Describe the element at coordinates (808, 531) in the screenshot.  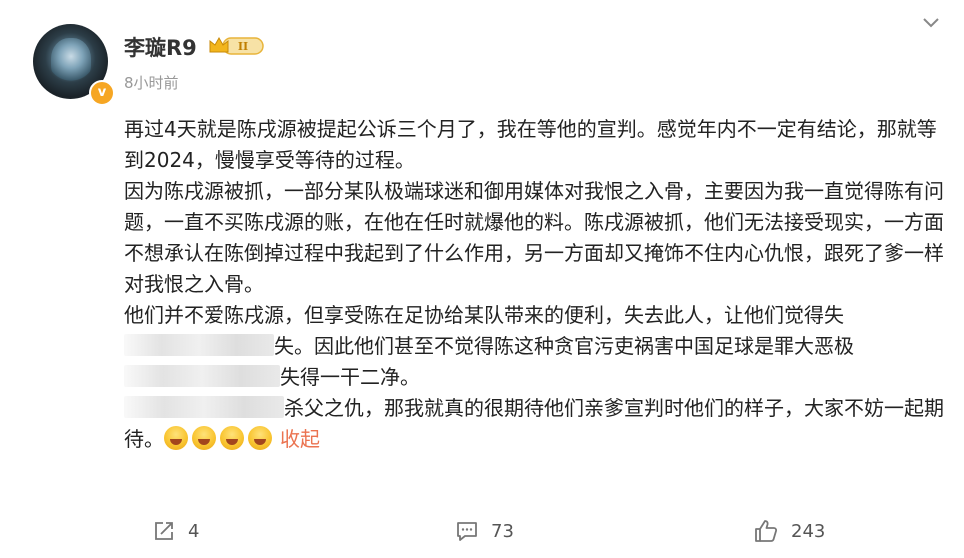
I see `like-count: 243` at that location.